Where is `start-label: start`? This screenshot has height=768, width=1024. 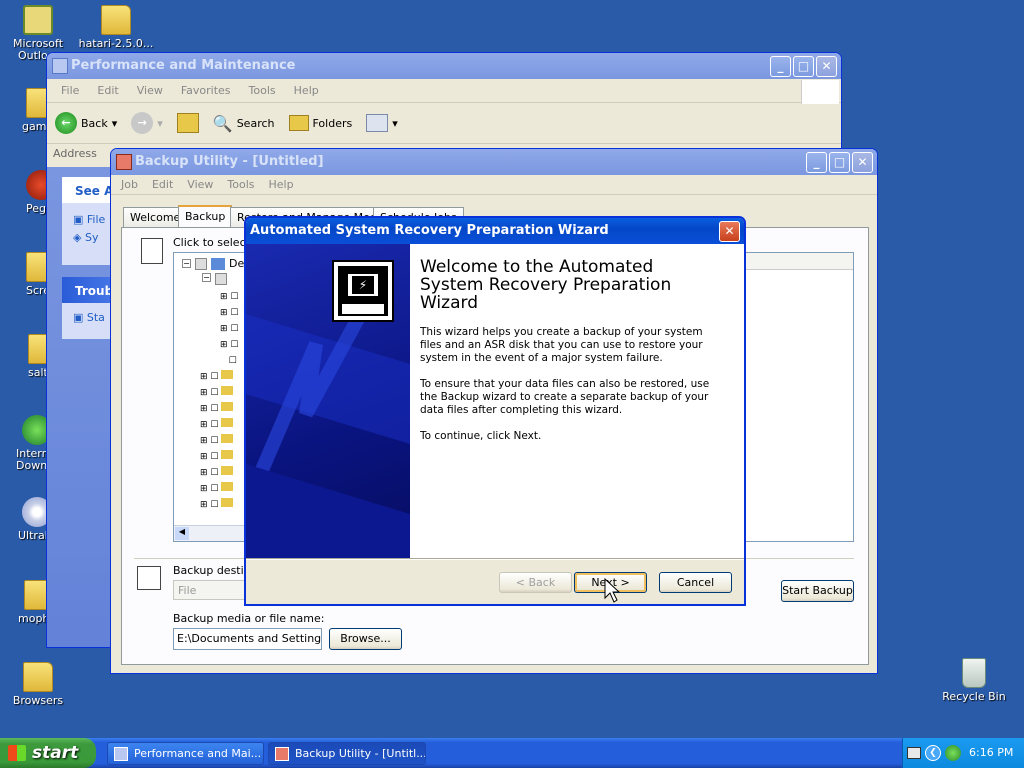
start-label: start is located at coordinates (55, 753).